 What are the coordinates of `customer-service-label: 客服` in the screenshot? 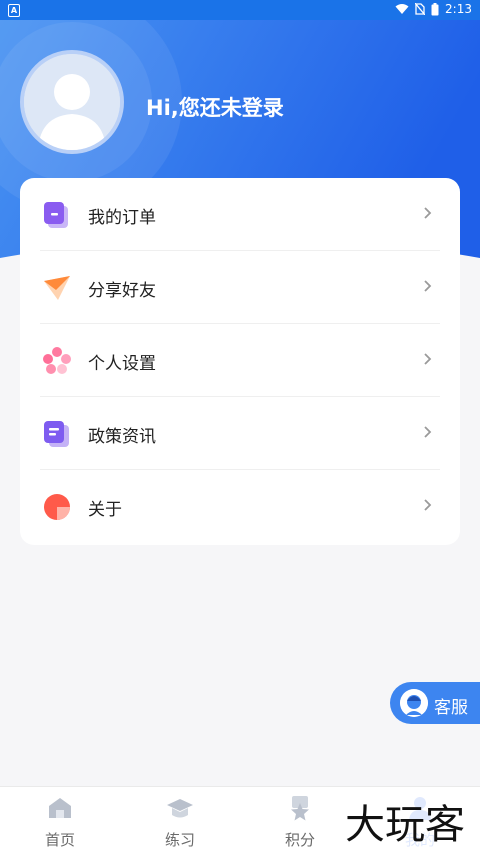 It's located at (451, 708).